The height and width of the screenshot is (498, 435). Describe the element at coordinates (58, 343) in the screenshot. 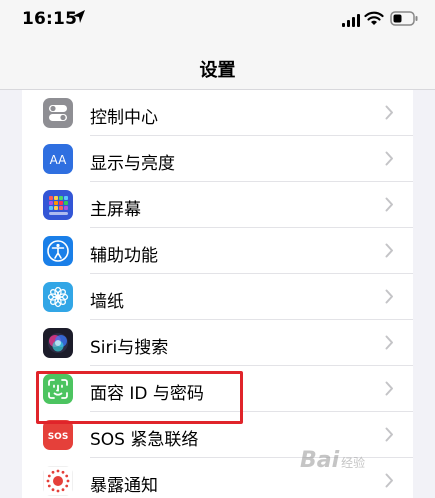

I see `siri-icon` at that location.